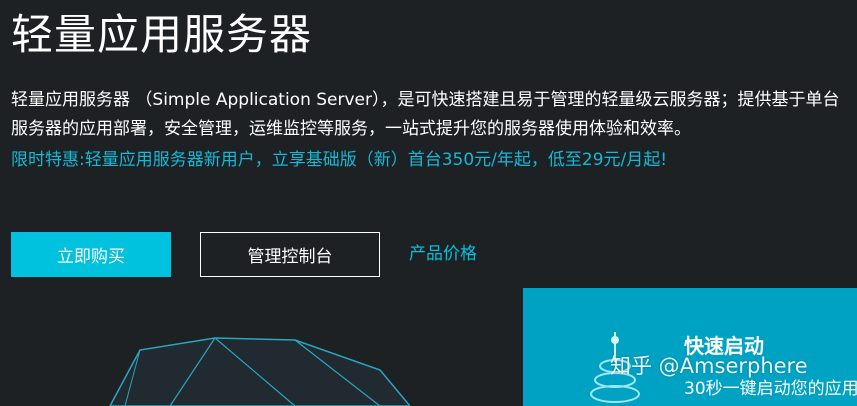 The width and height of the screenshot is (857, 406). What do you see at coordinates (709, 366) in the screenshot?
I see `zhihu-watermark: 知乎 @Amserphere` at bounding box center [709, 366].